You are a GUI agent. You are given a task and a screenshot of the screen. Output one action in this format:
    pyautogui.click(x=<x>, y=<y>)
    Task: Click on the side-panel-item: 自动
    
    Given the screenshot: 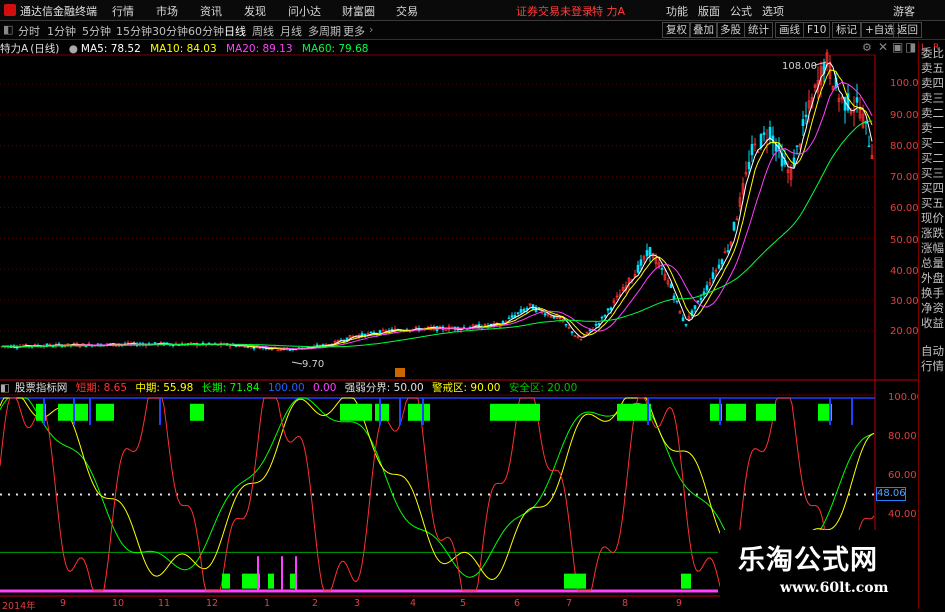 What is the action you would take?
    pyautogui.click(x=932, y=351)
    